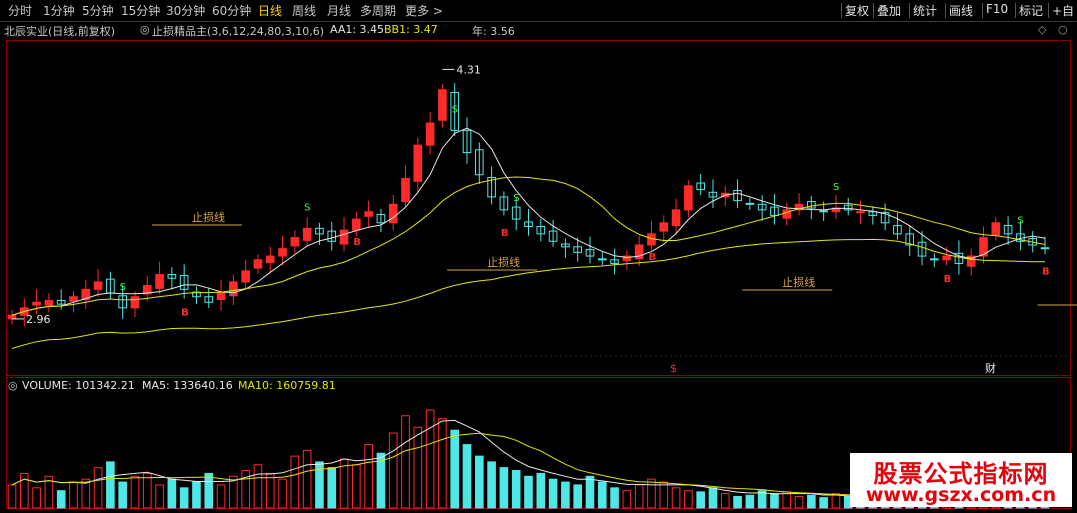 The height and width of the screenshot is (513, 1077). Describe the element at coordinates (990, 368) in the screenshot. I see `event-marker-finance: 财` at that location.